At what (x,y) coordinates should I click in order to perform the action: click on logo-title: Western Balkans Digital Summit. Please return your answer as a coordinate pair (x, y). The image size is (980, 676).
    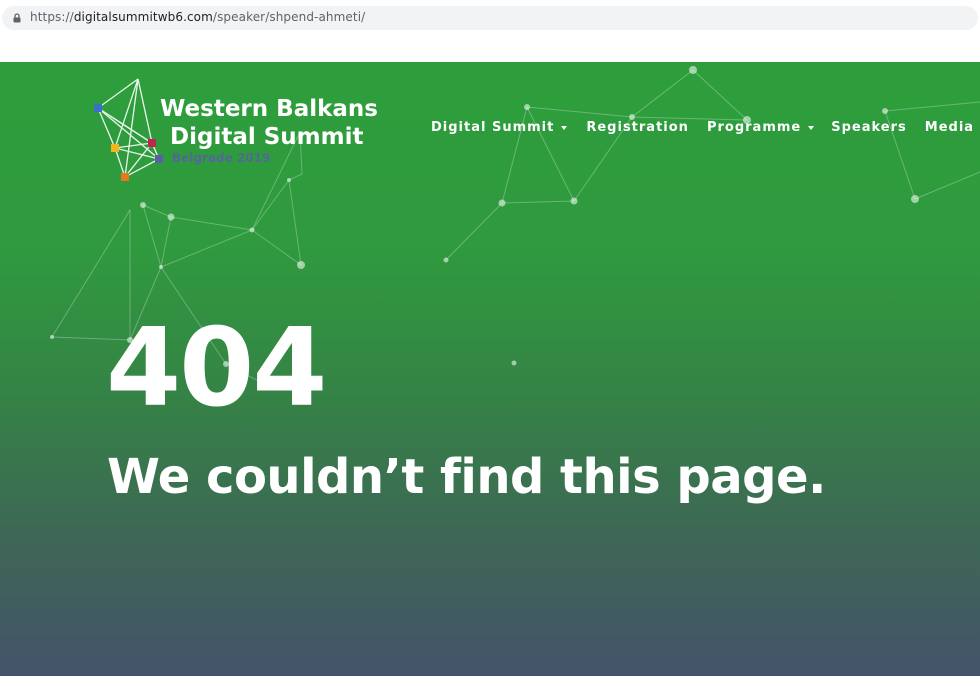
    Looking at the image, I should click on (269, 123).